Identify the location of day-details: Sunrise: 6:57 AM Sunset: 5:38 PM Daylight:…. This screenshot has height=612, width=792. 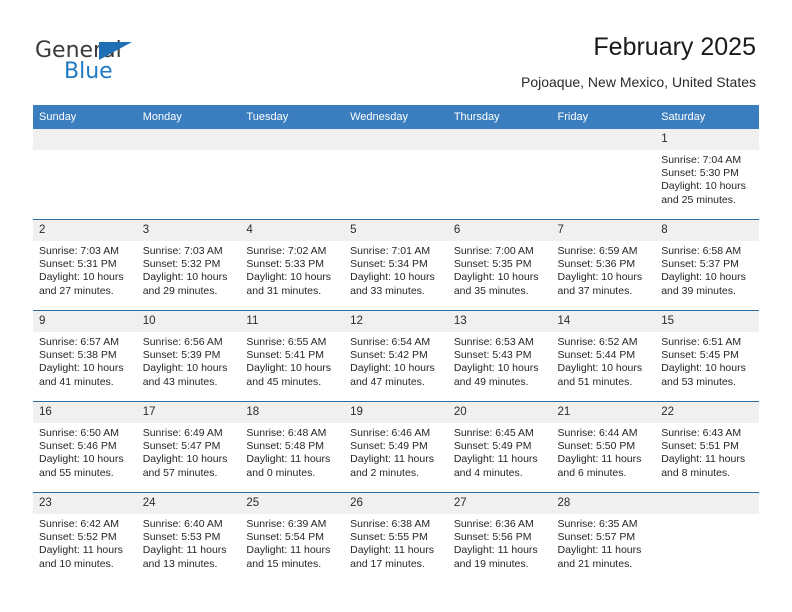
(85, 360).